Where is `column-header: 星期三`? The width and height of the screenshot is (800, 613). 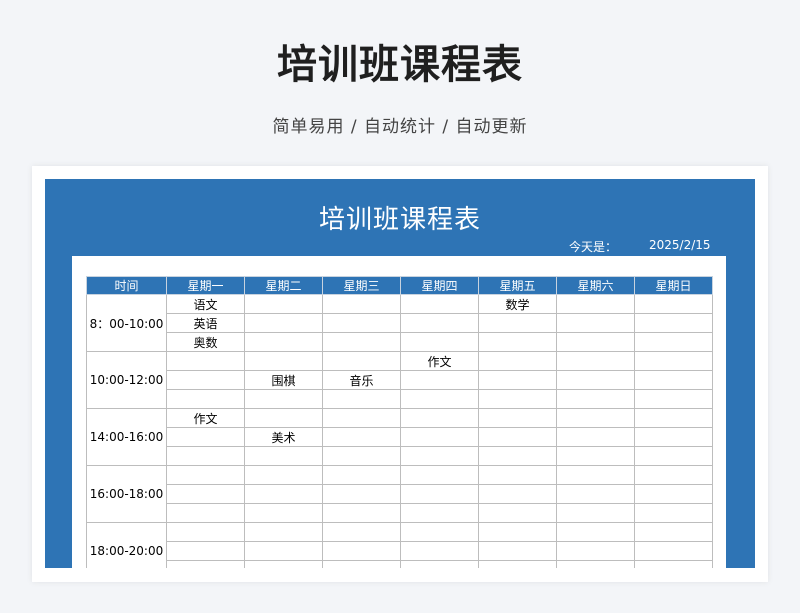 column-header: 星期三 is located at coordinates (361, 285).